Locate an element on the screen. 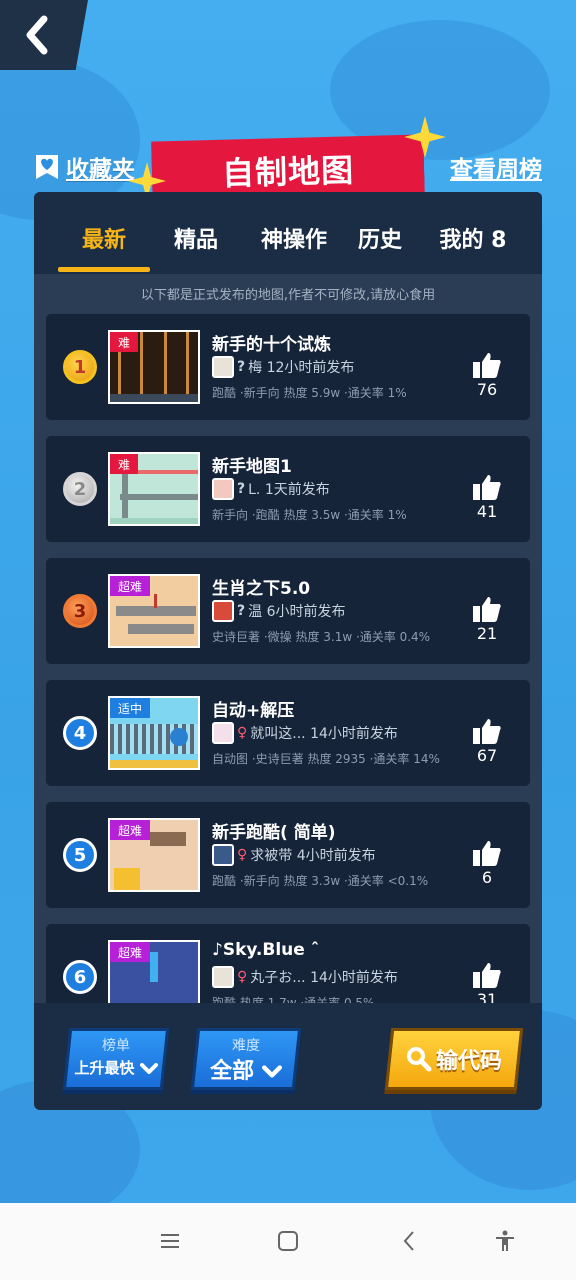  like-button: 76 is located at coordinates (487, 375).